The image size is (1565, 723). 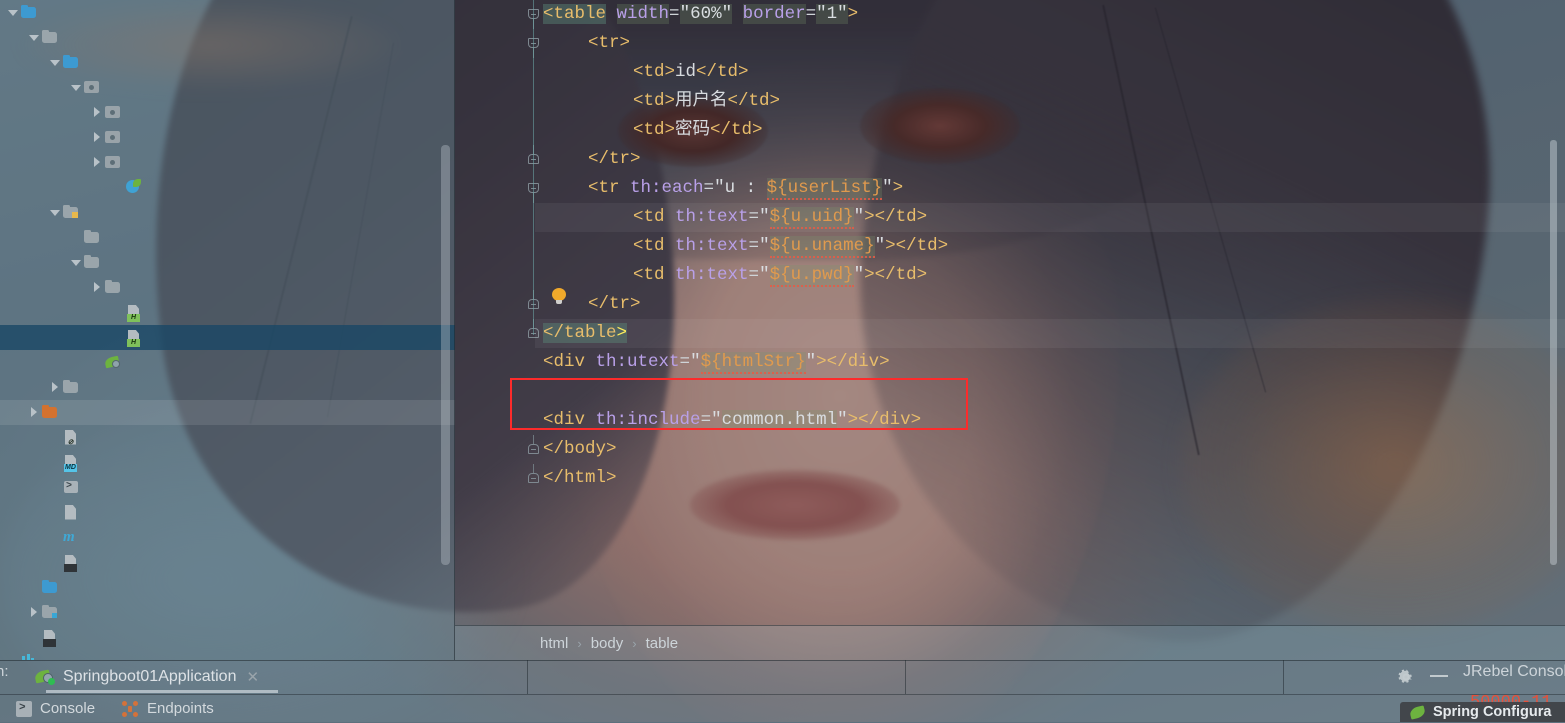 What do you see at coordinates (445, 355) in the screenshot?
I see `editor-scrollbar` at bounding box center [445, 355].